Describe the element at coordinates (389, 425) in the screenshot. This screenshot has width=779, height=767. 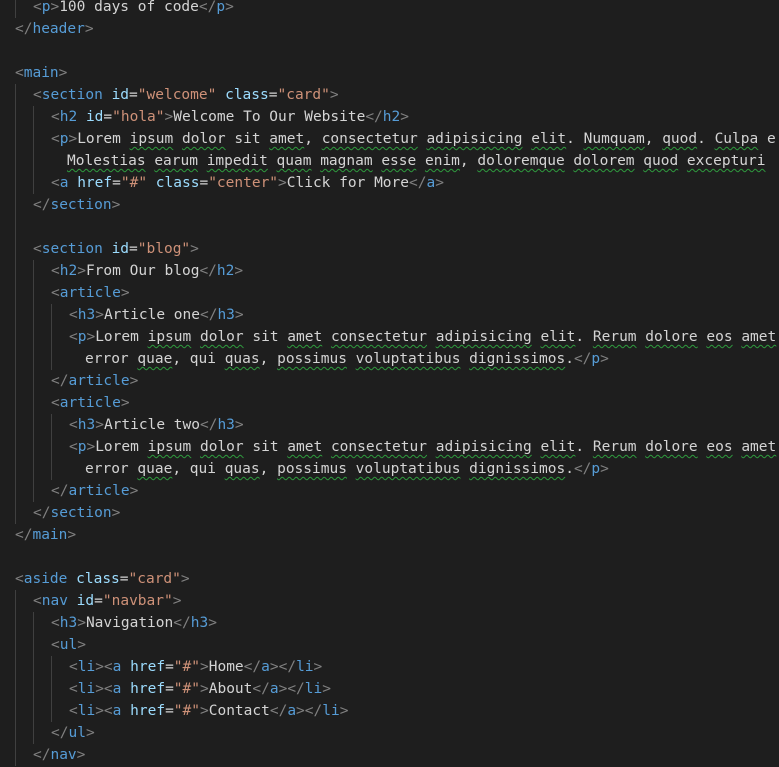
I see `code-line: <h3>Article two</h3>` at that location.